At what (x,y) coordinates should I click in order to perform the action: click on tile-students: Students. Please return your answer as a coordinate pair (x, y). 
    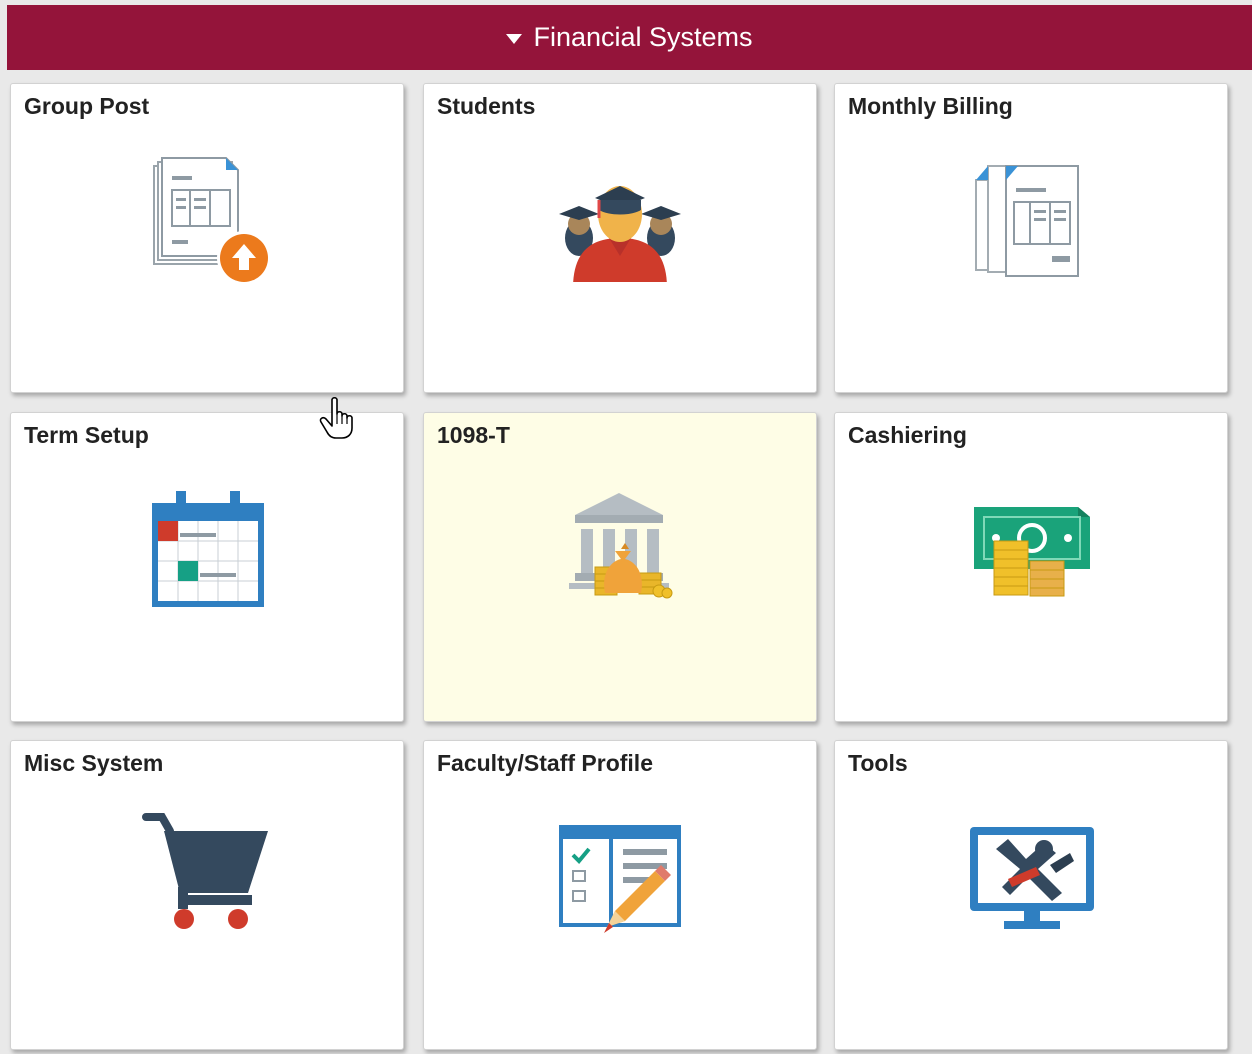
    Looking at the image, I should click on (620, 238).